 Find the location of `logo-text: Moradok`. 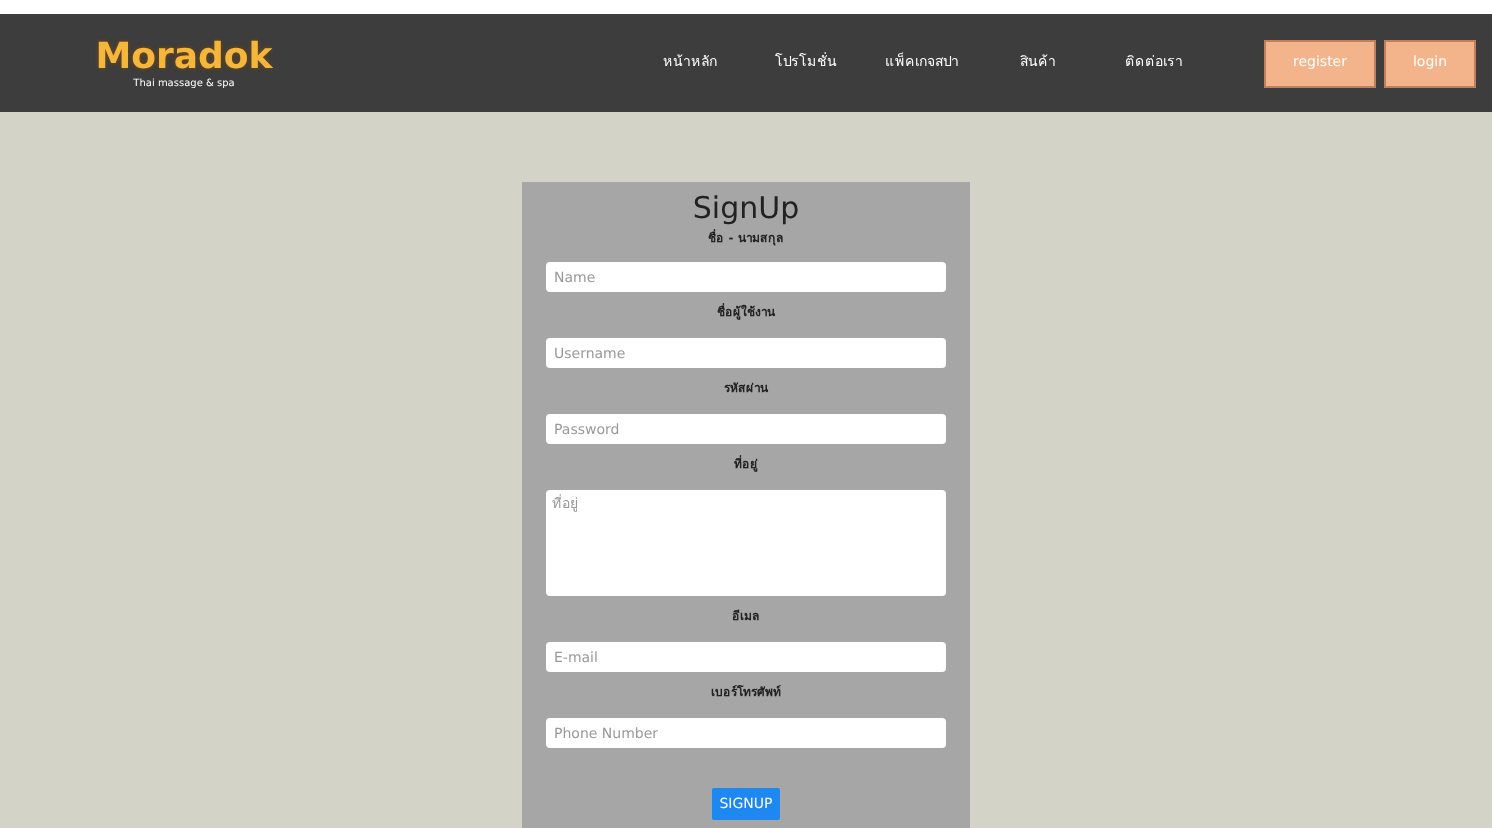

logo-text: Moradok is located at coordinates (184, 57).